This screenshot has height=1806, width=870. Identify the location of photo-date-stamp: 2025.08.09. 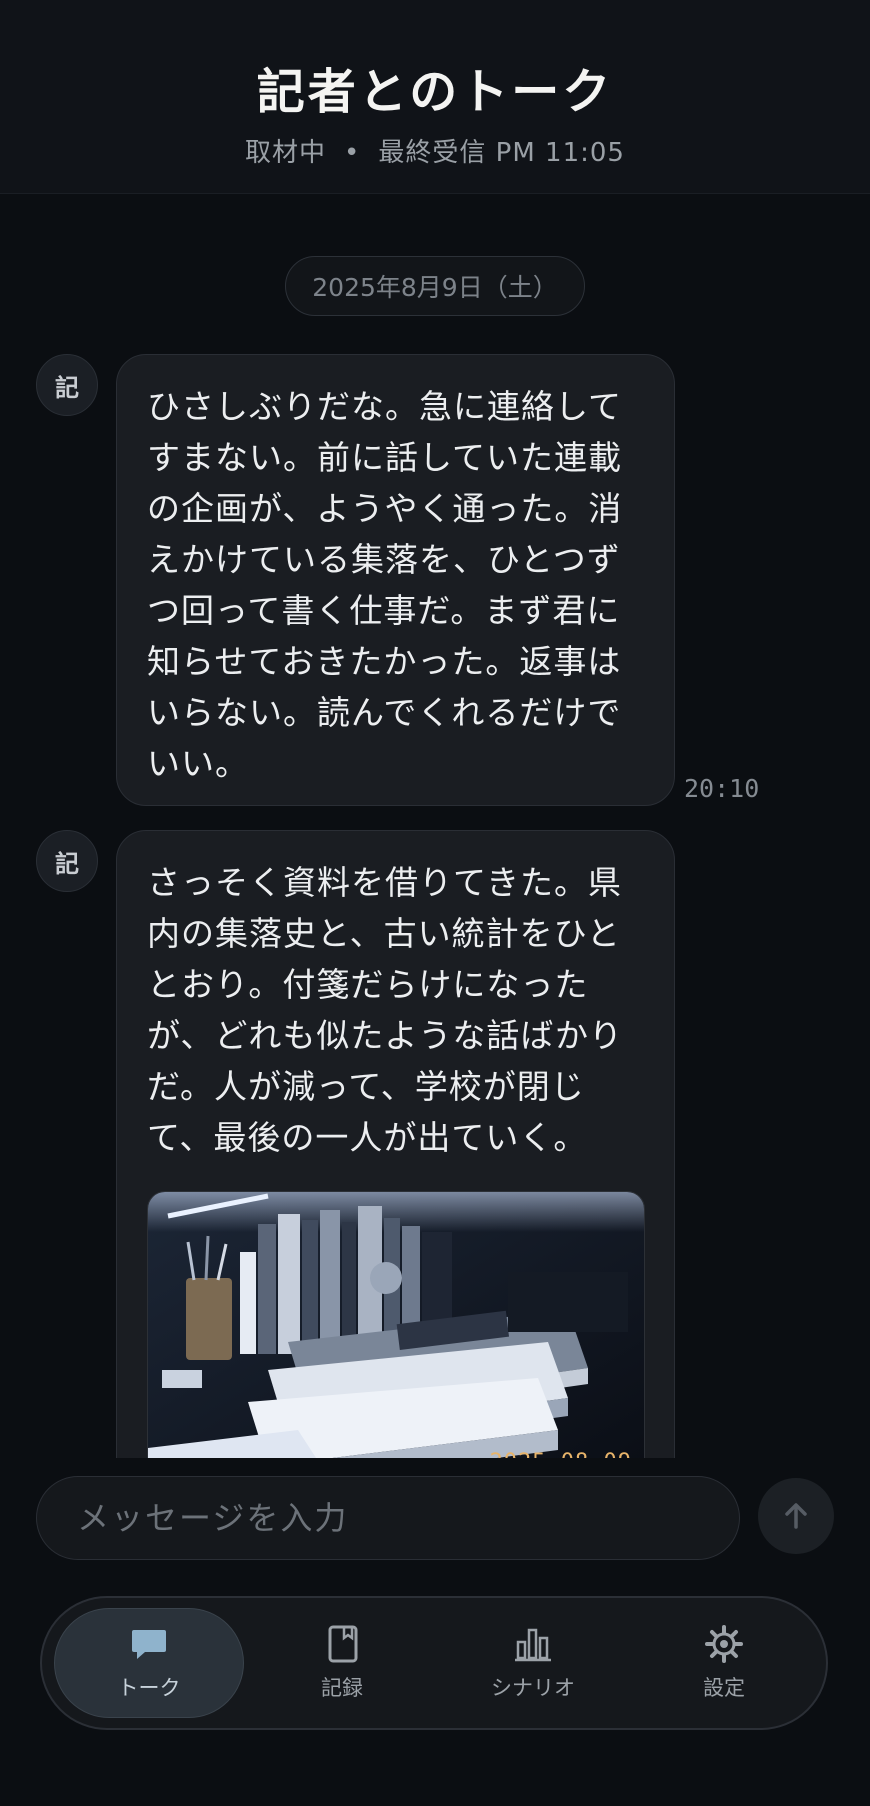
(561, 1447).